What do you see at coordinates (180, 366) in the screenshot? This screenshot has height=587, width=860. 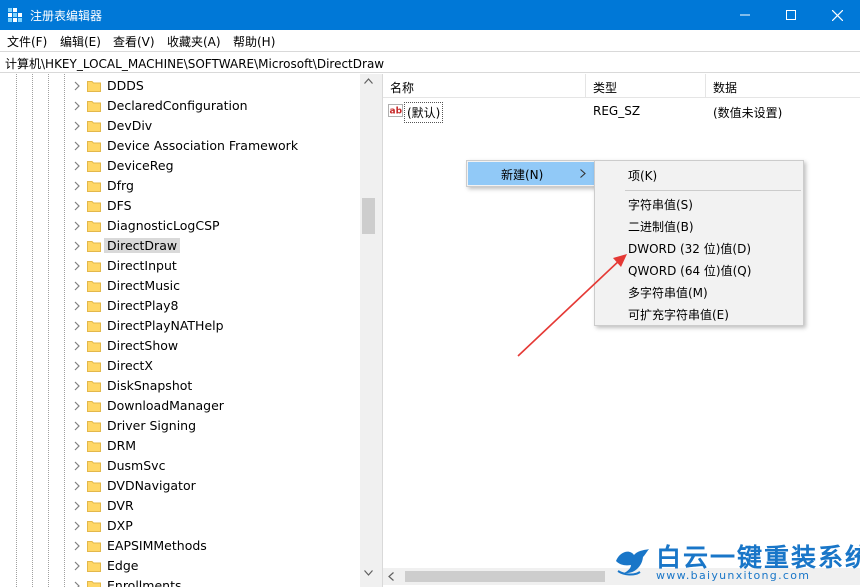 I see `tree-item: DirectX` at bounding box center [180, 366].